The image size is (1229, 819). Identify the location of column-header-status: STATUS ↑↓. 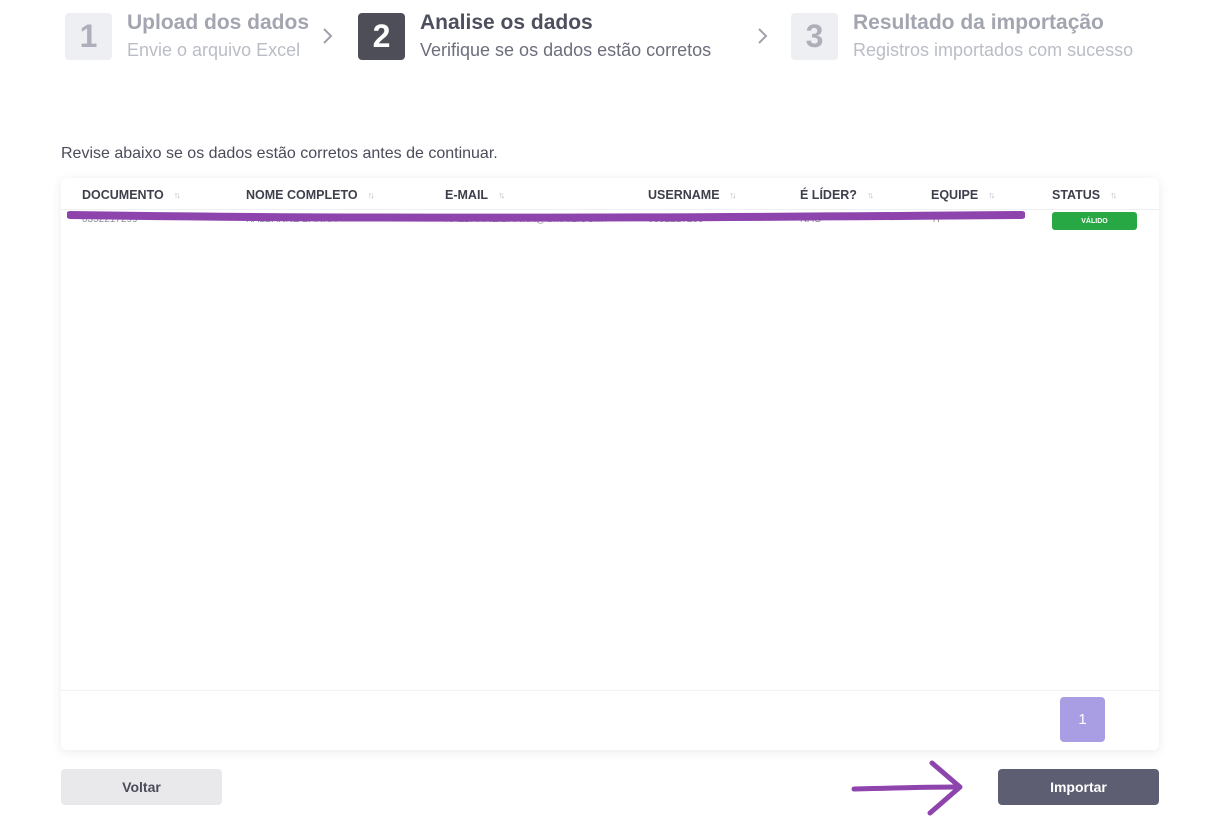
(1084, 195).